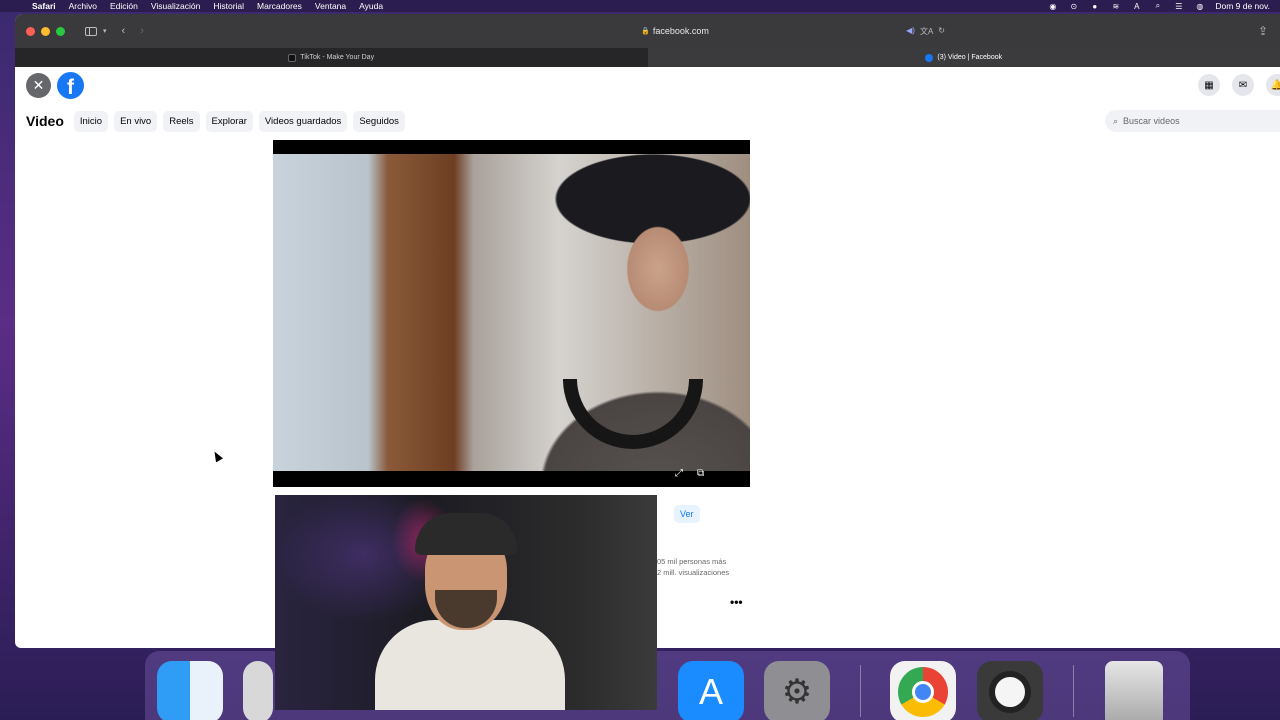  What do you see at coordinates (797, 690) in the screenshot?
I see `system-preferences-icon: ⚙` at bounding box center [797, 690].